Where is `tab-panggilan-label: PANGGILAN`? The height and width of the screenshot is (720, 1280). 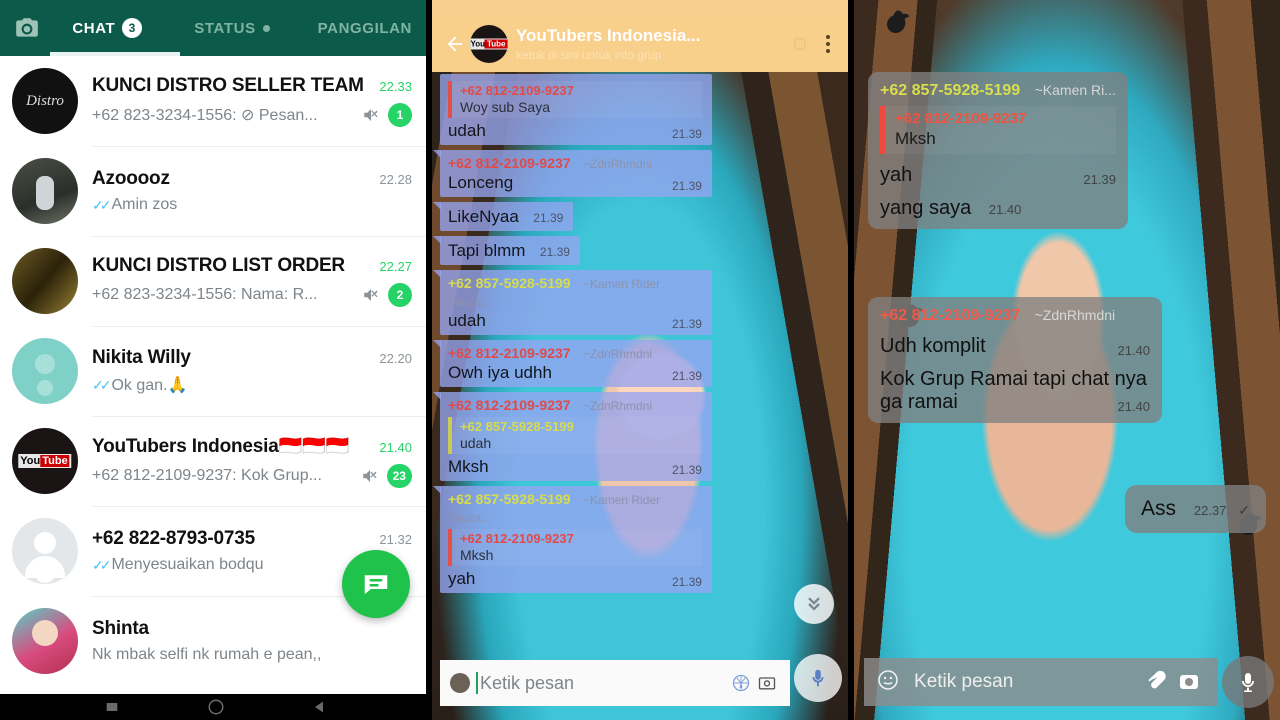 tab-panggilan-label: PANGGILAN is located at coordinates (364, 28).